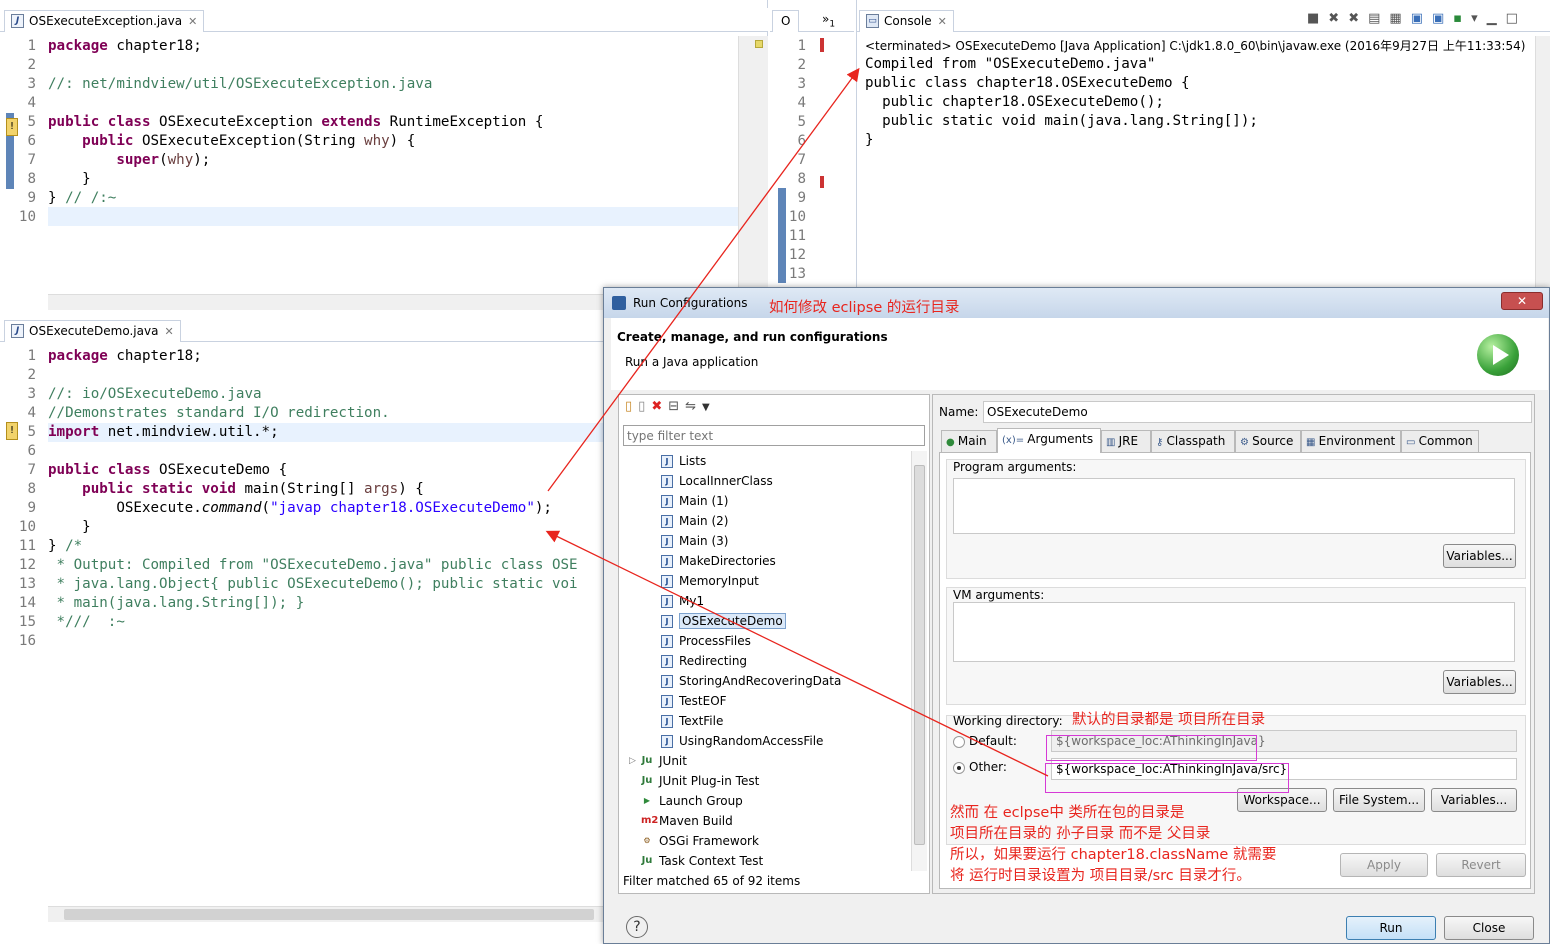 The image size is (1550, 944). Describe the element at coordinates (1060, 439) in the screenshot. I see `tab-label: Arguments` at that location.